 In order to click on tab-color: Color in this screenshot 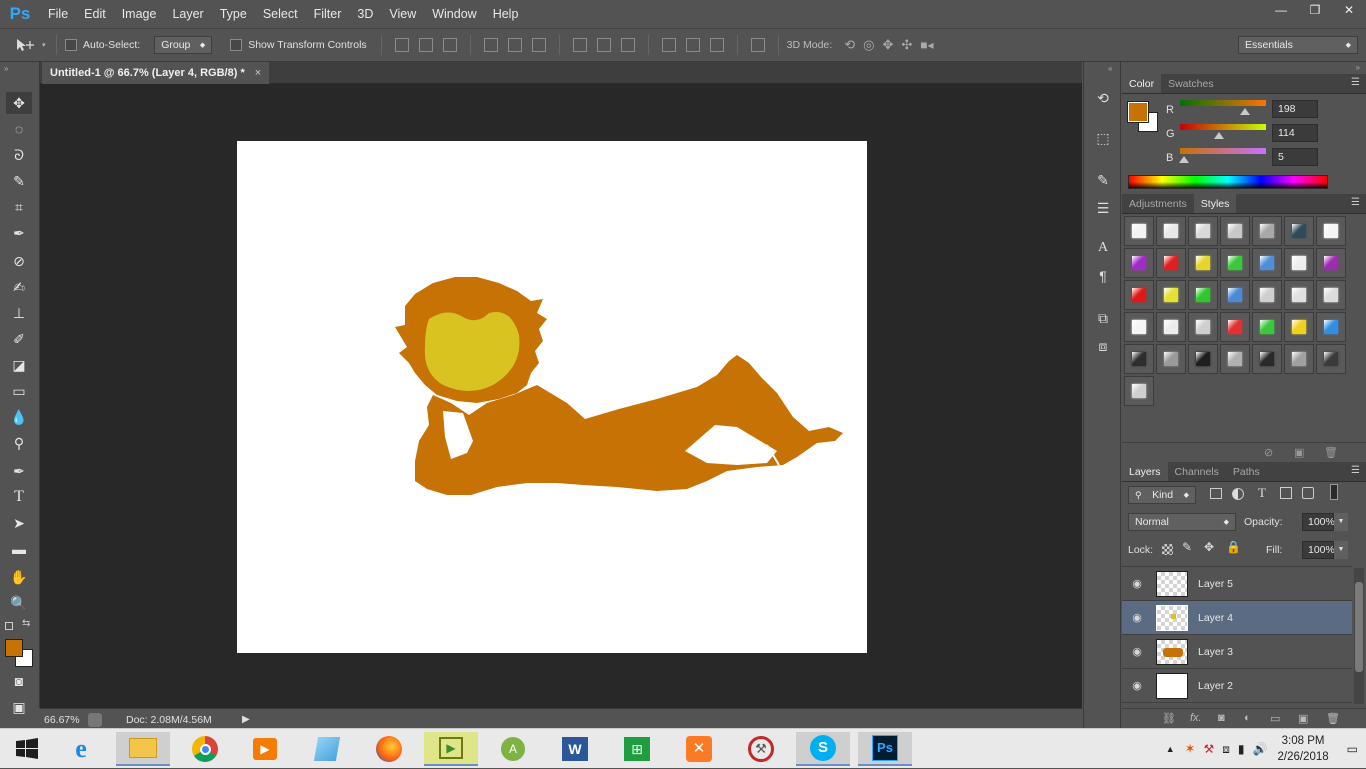, I will do `click(1142, 83)`.